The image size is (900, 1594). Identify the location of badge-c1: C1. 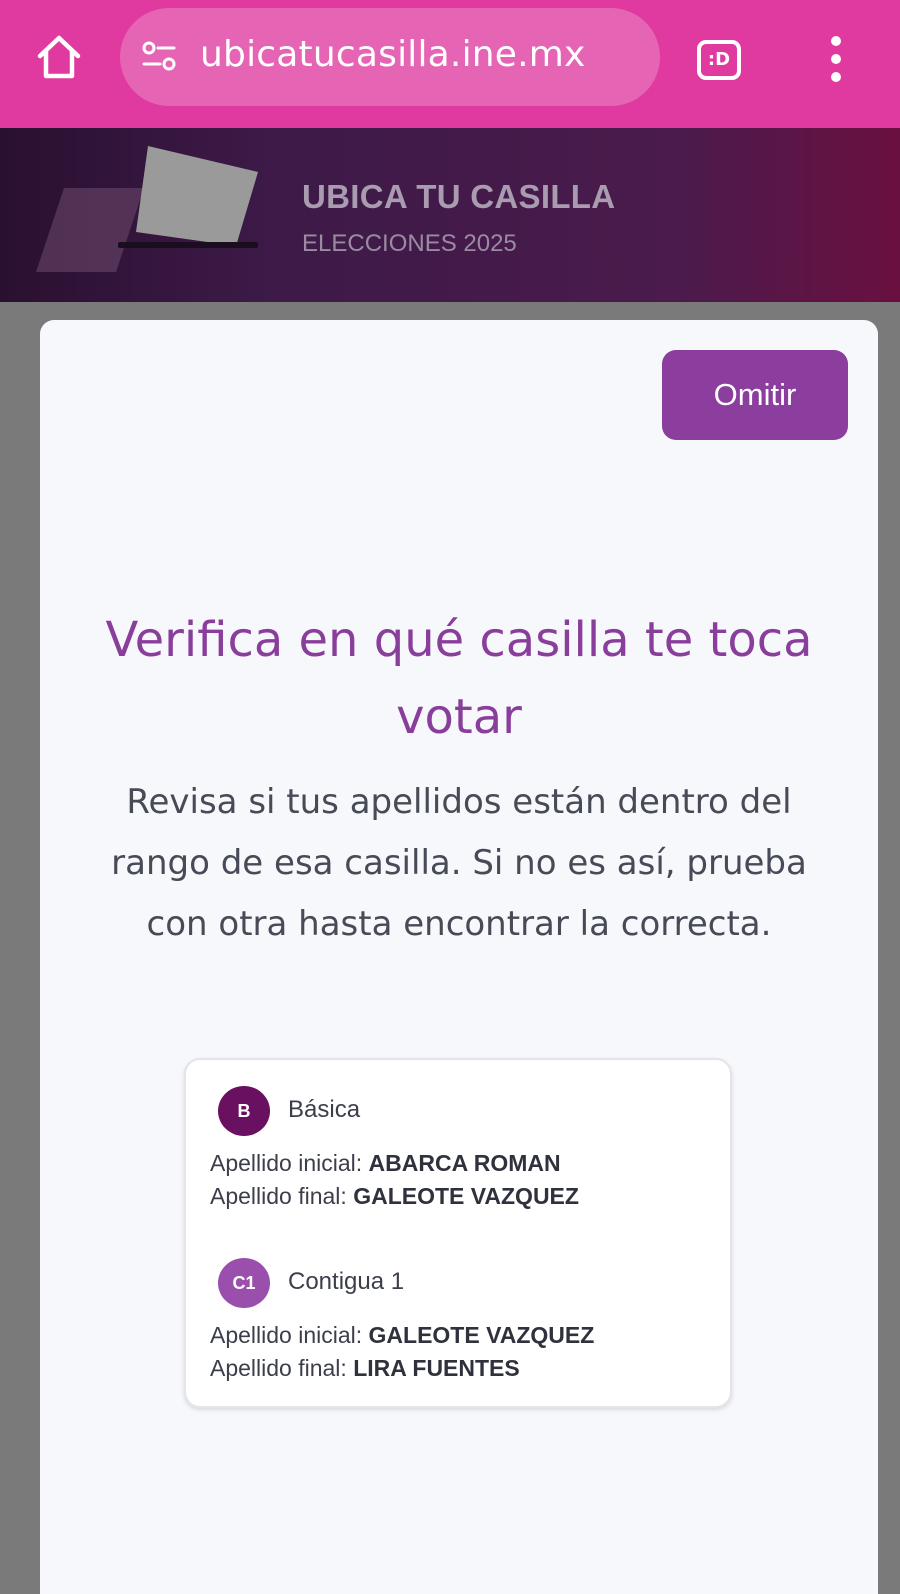
(244, 1283).